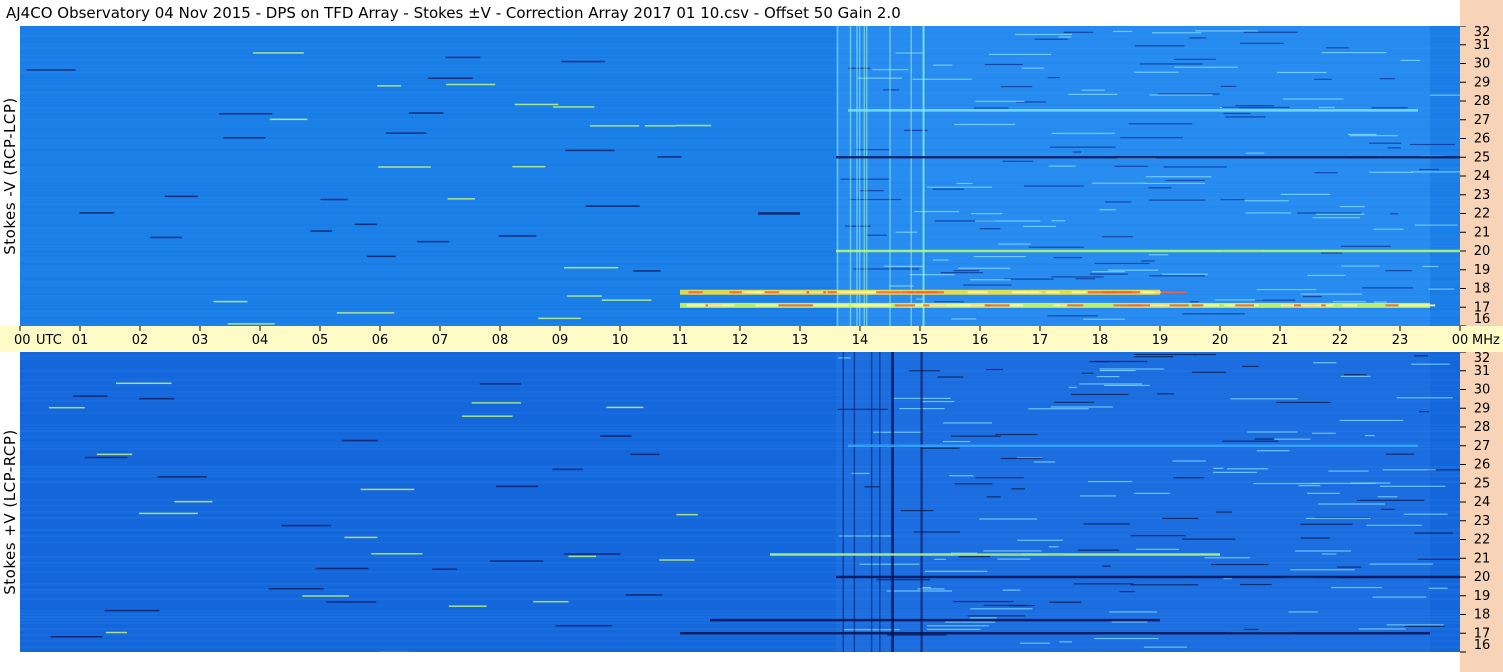  What do you see at coordinates (1100, 340) in the screenshot?
I see `time-tick-label: 18` at bounding box center [1100, 340].